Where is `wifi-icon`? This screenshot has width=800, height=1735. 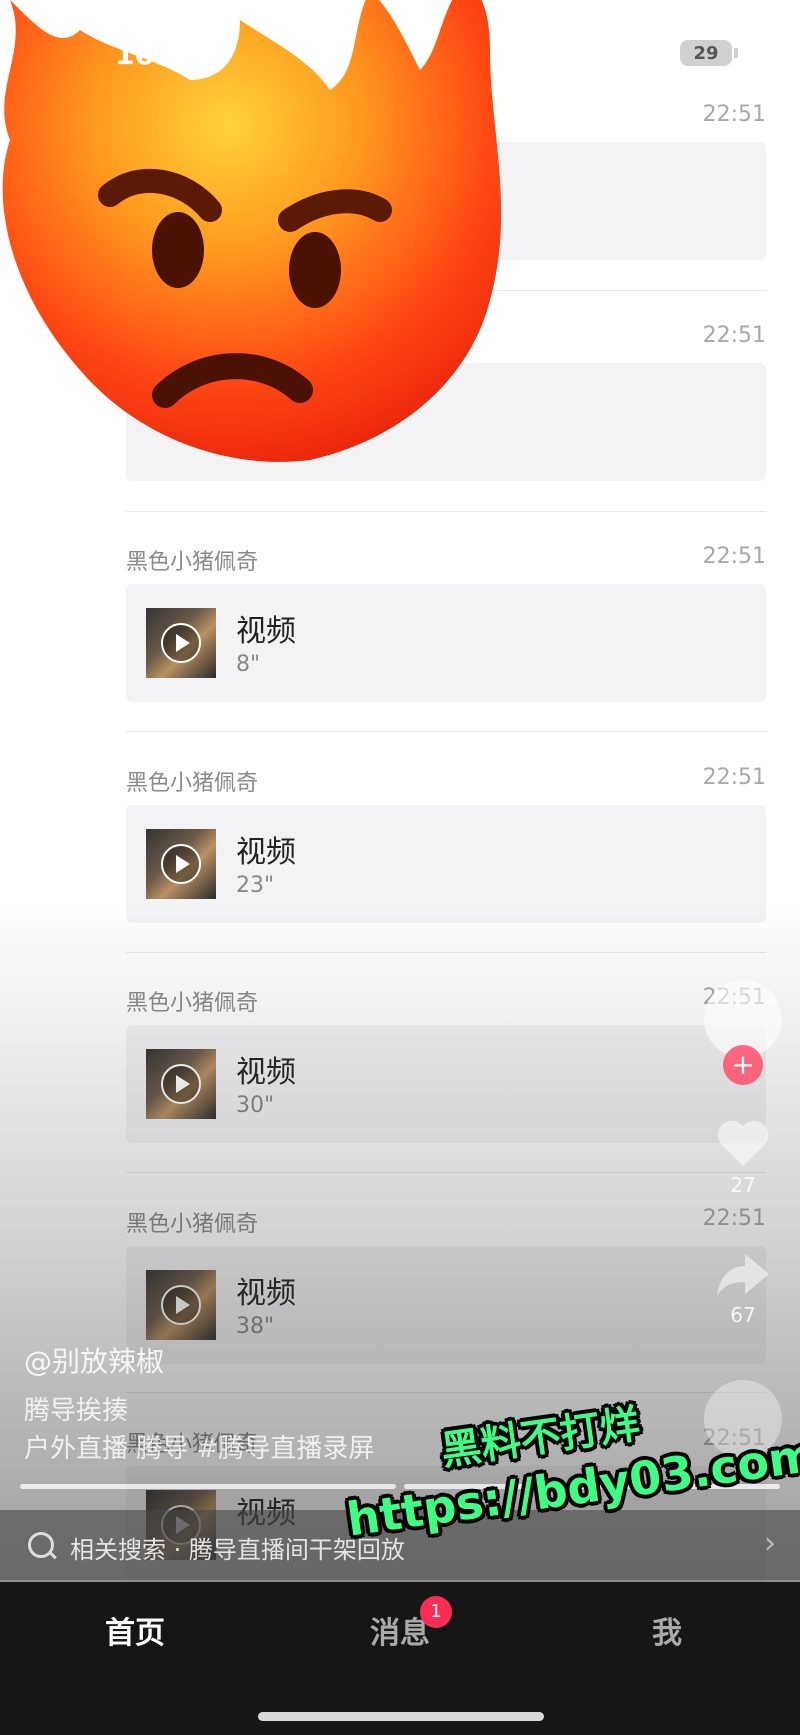 wifi-icon is located at coordinates (647, 53).